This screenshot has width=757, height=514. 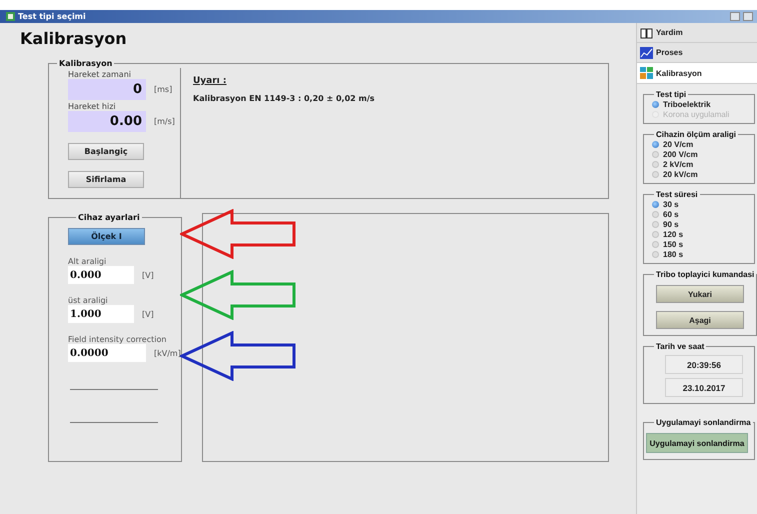 I want to click on option-label: 30 s, so click(x=671, y=204).